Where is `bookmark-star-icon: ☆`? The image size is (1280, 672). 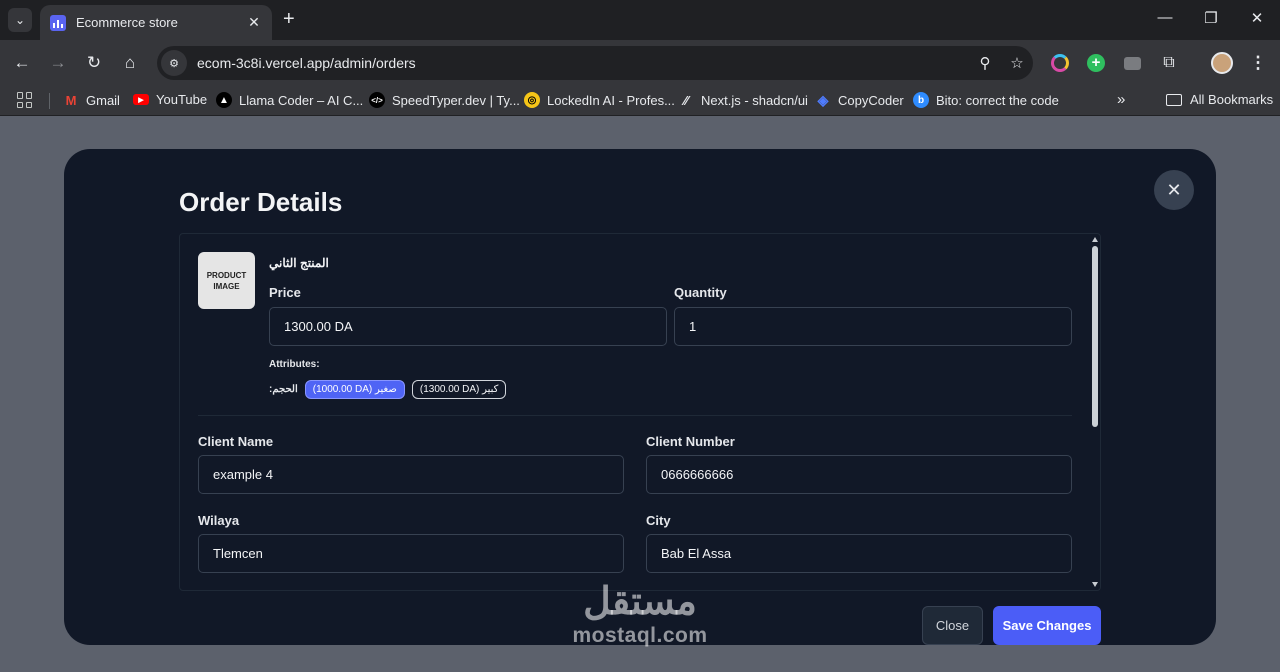
bookmark-star-icon: ☆ is located at coordinates (1017, 63).